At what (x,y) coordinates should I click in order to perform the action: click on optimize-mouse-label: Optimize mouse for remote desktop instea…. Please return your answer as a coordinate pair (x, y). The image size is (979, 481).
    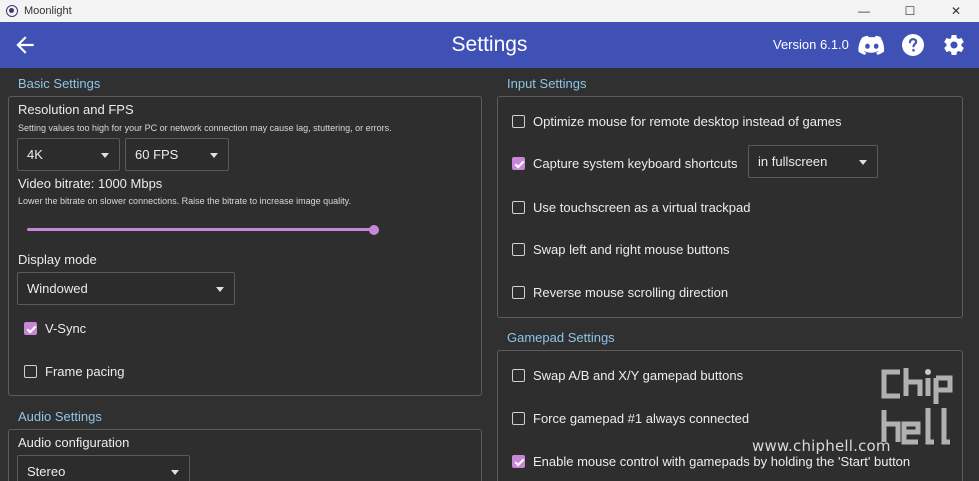
    Looking at the image, I should click on (687, 121).